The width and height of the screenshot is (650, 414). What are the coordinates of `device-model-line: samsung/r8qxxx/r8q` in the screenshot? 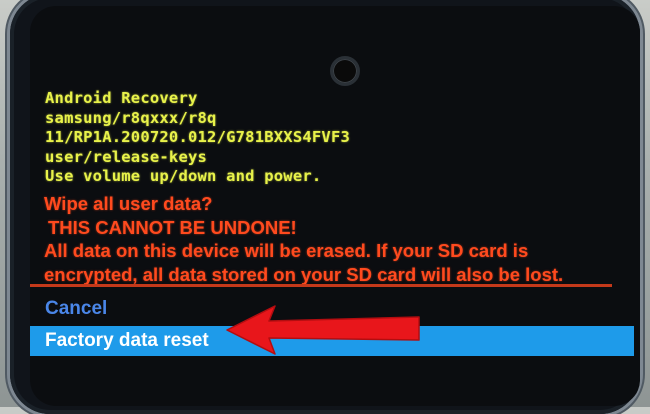 It's located at (131, 117).